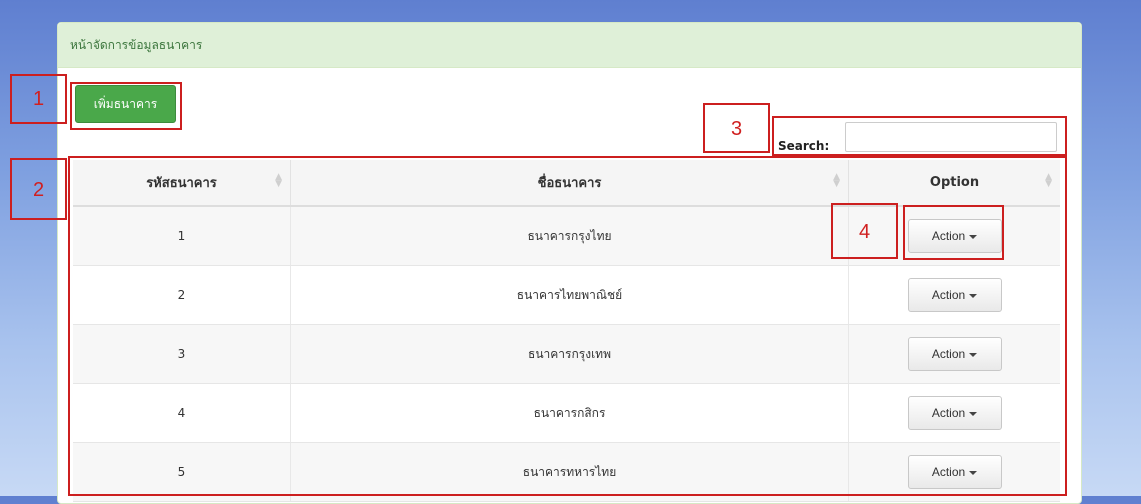  I want to click on annotation-marker-2: 2, so click(38, 189).